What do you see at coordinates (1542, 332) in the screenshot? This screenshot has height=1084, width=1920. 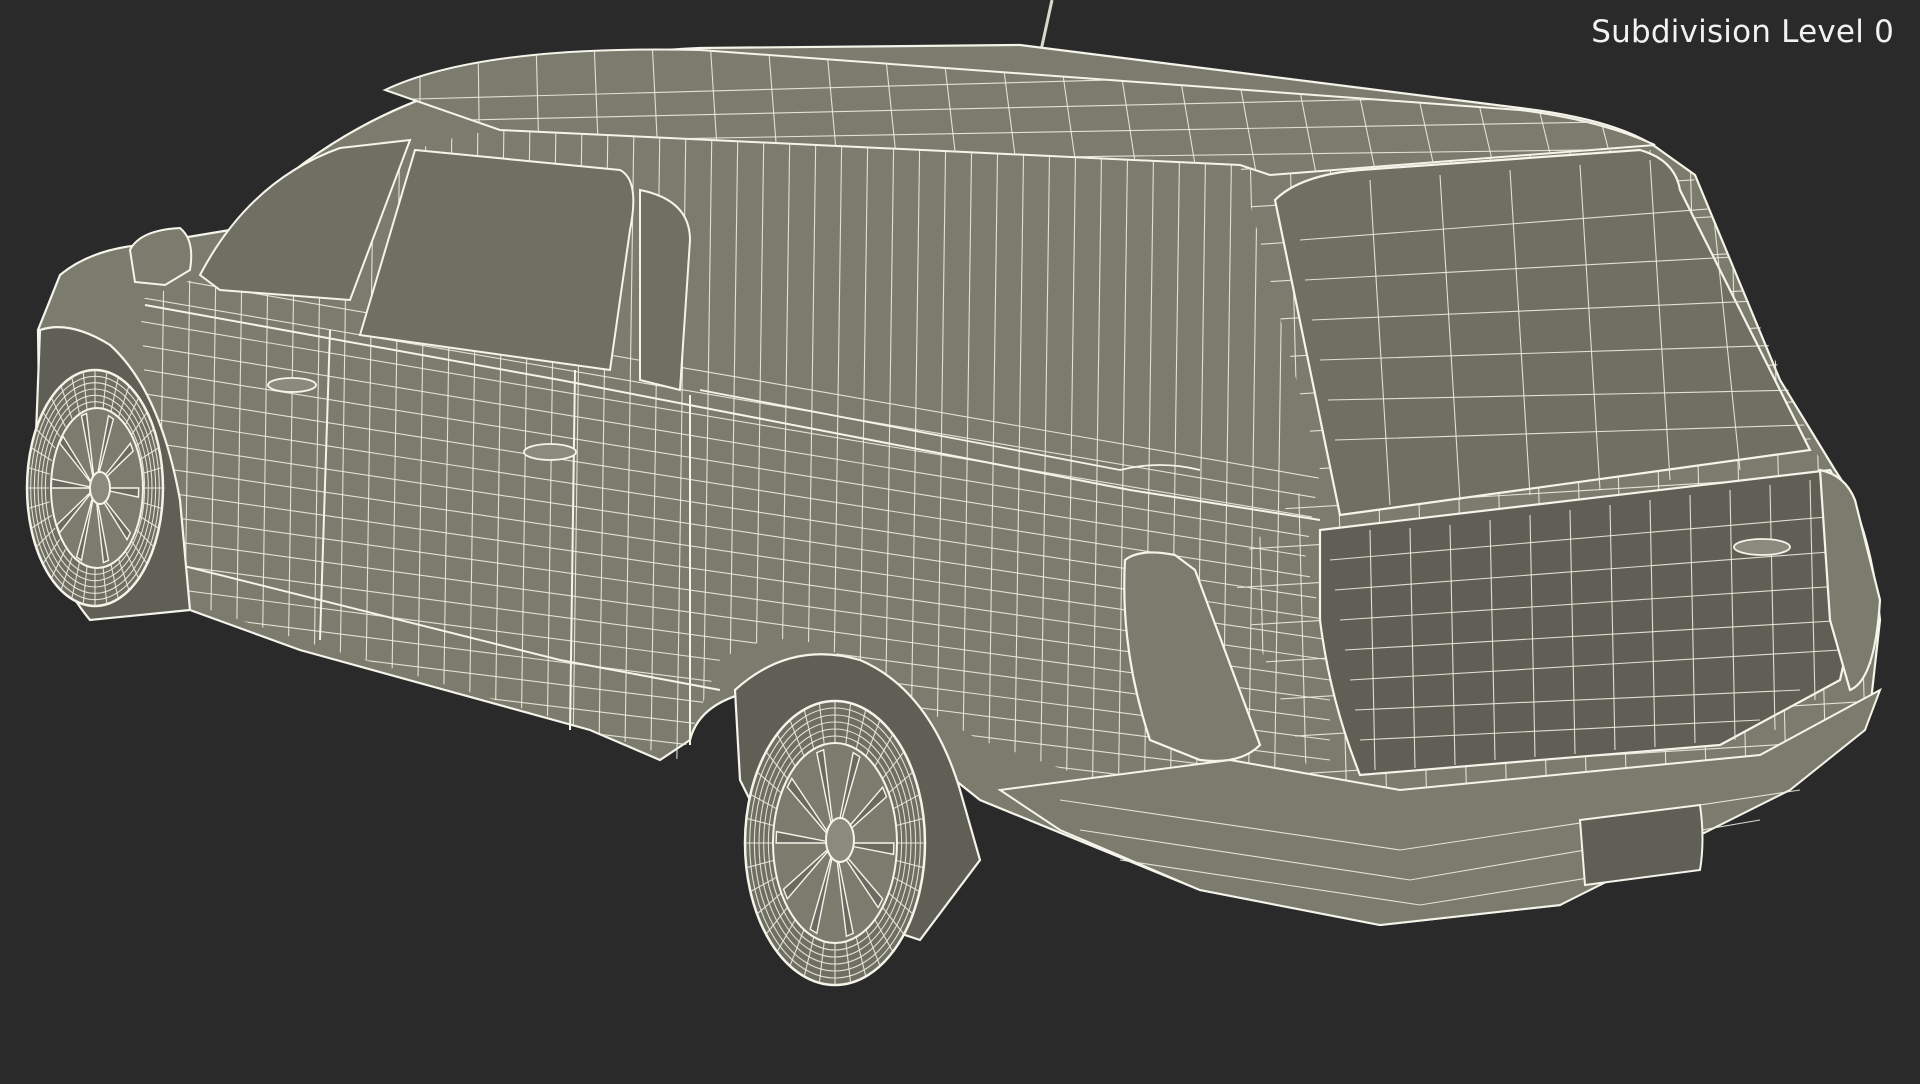 I see `rear-window` at bounding box center [1542, 332].